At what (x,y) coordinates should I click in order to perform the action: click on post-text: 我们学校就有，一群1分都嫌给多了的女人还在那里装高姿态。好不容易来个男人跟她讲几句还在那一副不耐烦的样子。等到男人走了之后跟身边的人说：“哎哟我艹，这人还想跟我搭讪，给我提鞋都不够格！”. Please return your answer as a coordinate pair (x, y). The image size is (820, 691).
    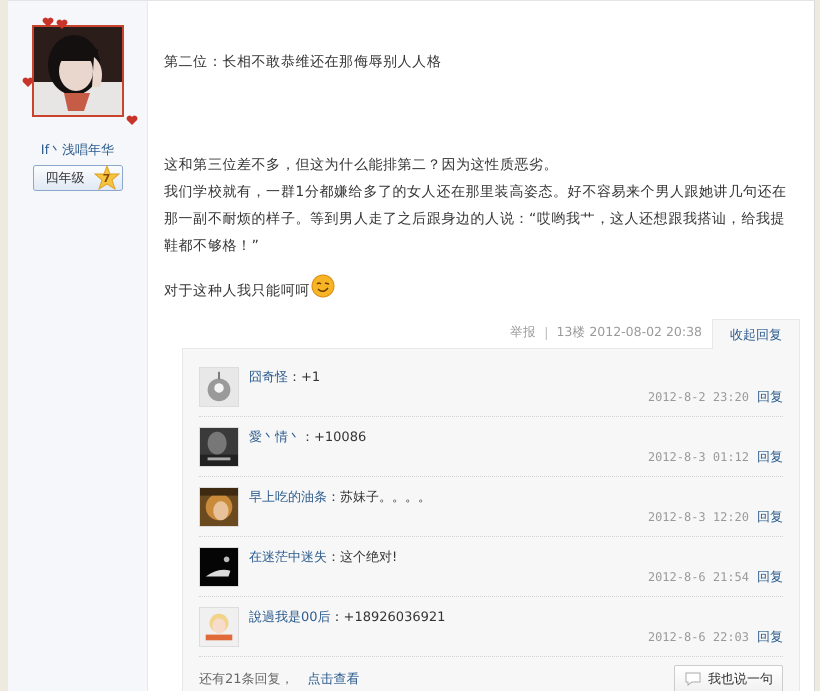
    Looking at the image, I should click on (476, 219).